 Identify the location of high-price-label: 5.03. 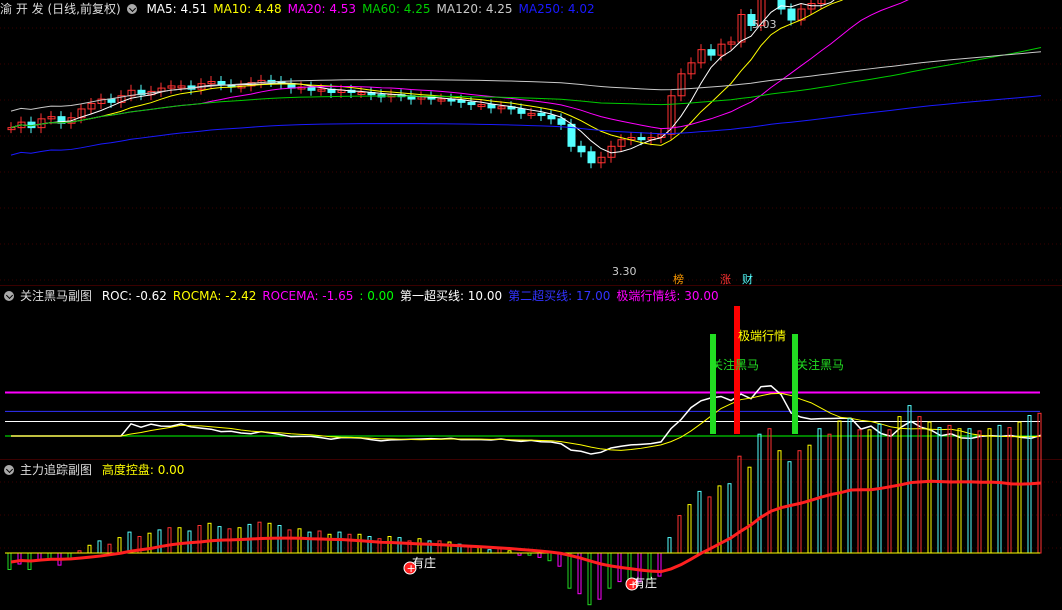
(764, 24).